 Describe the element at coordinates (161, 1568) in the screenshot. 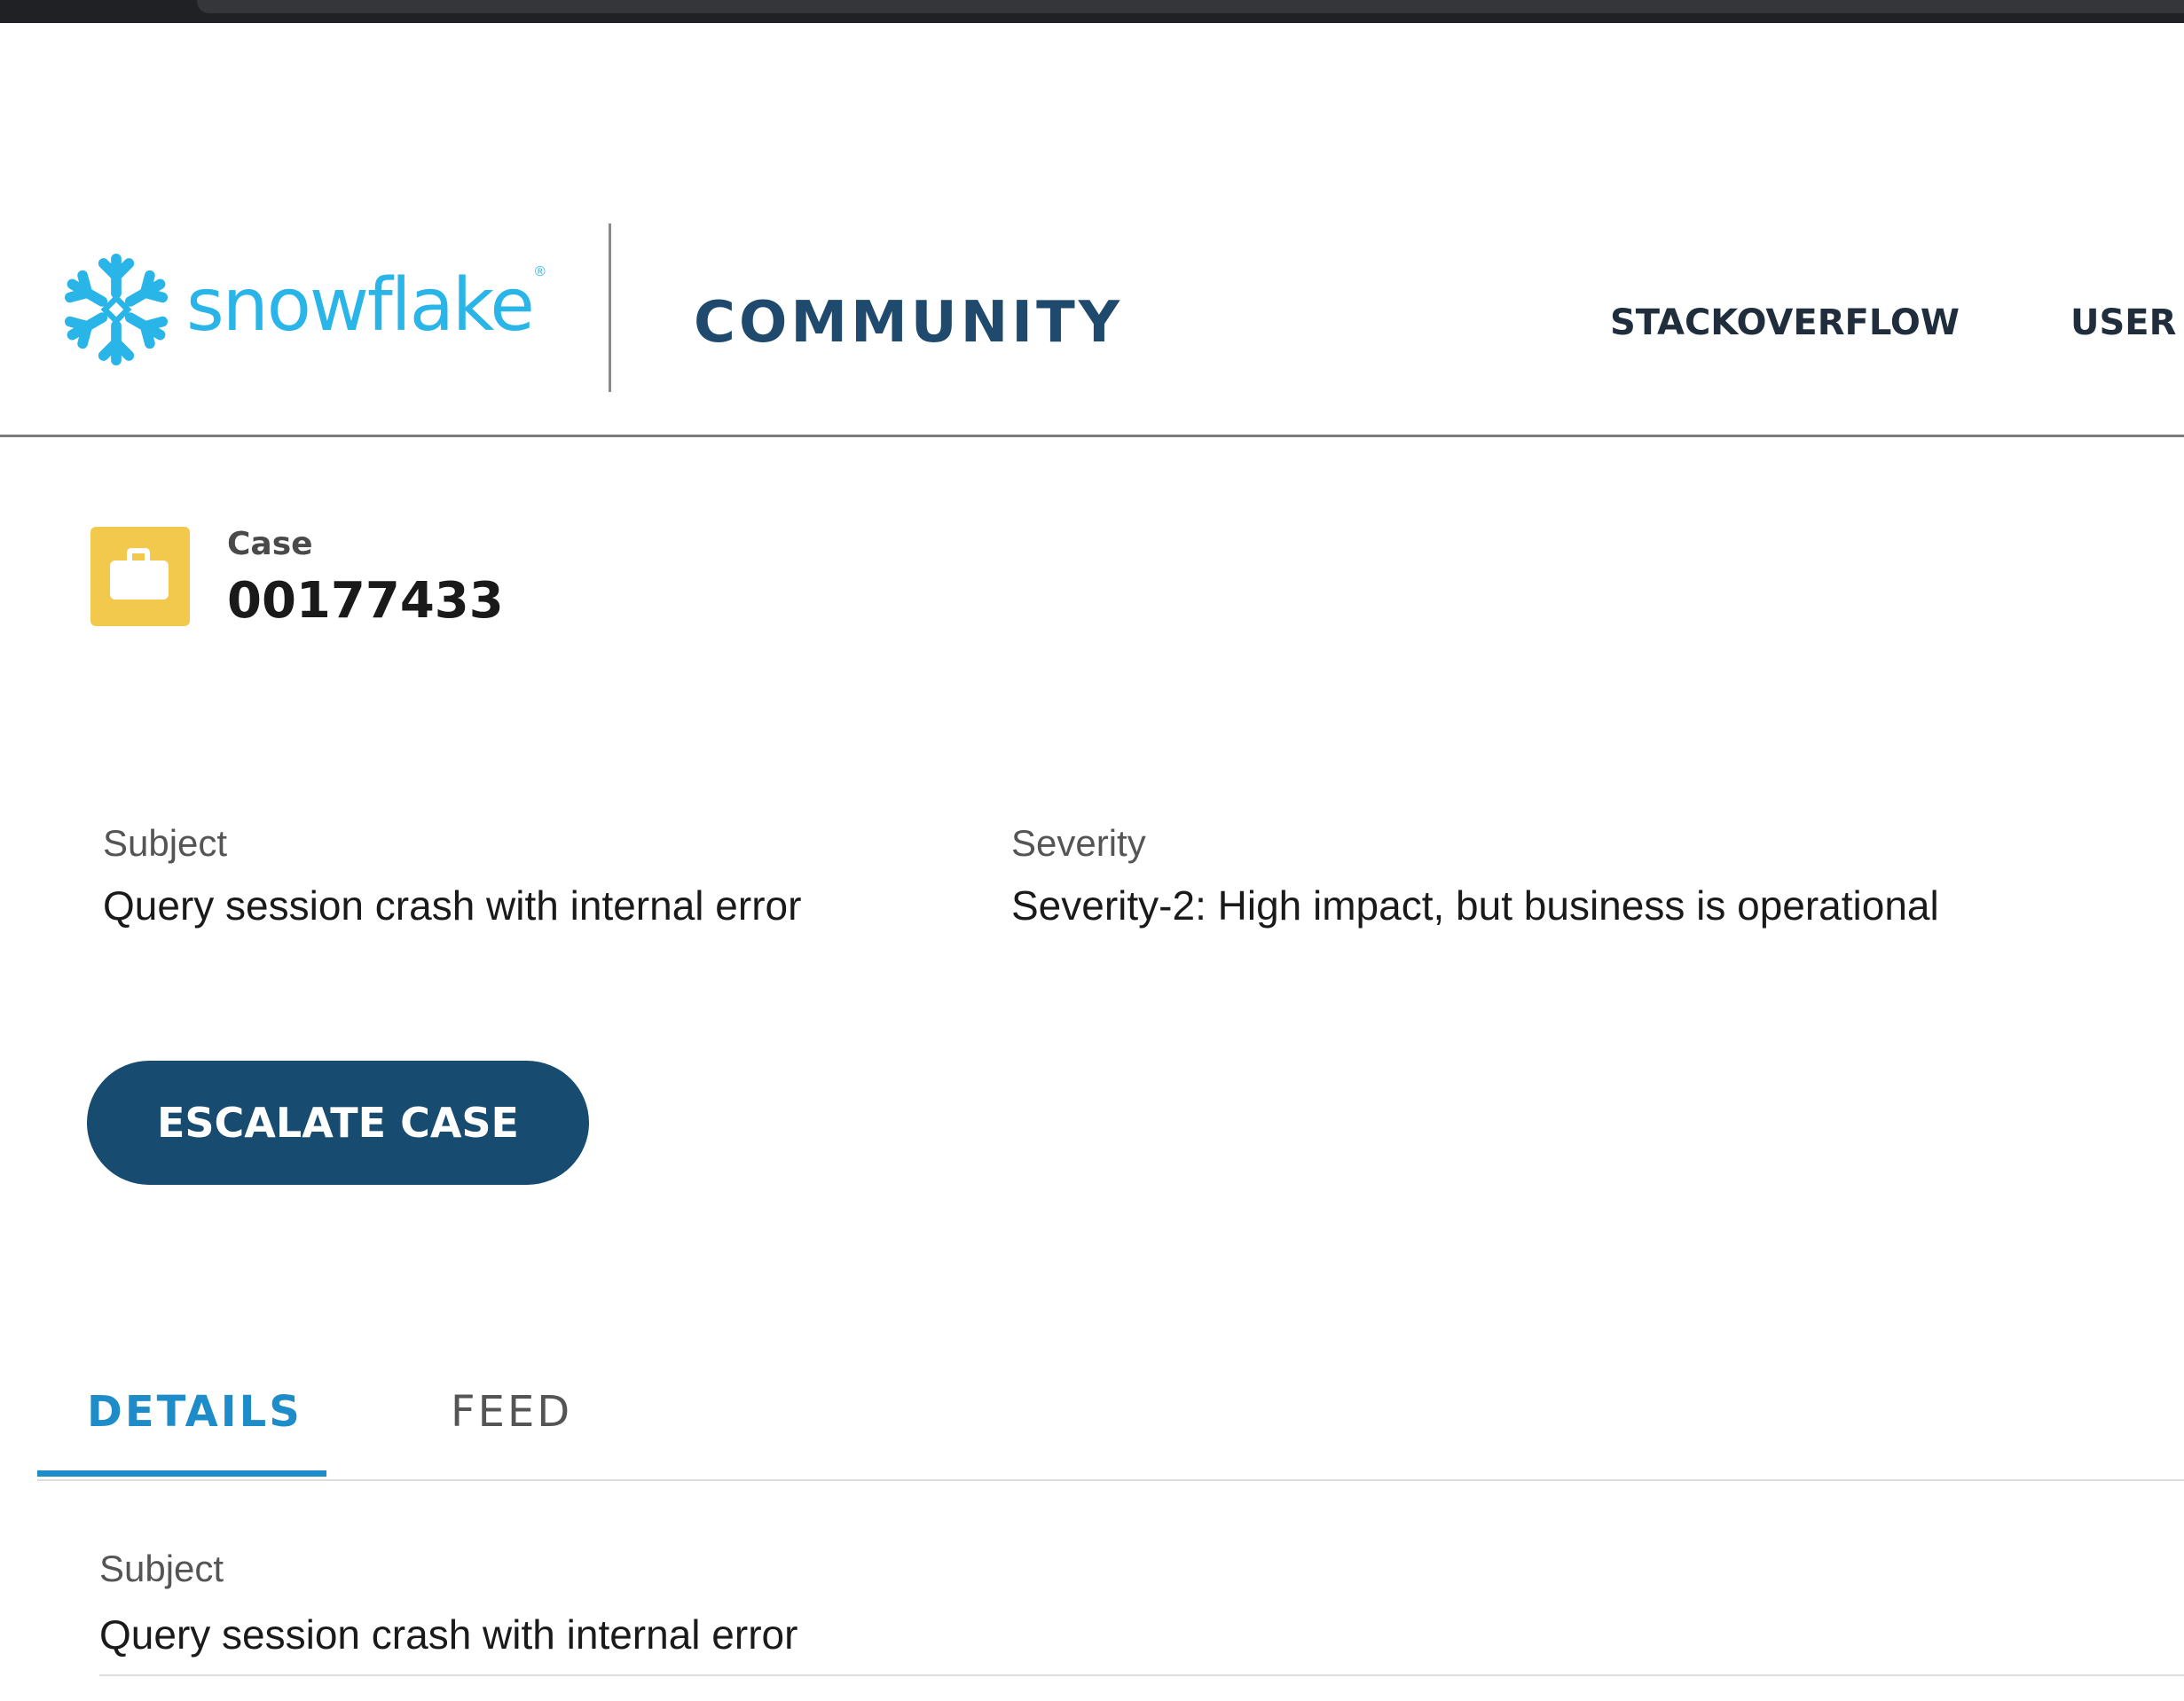

I see `detail-subject-label: Subject` at that location.